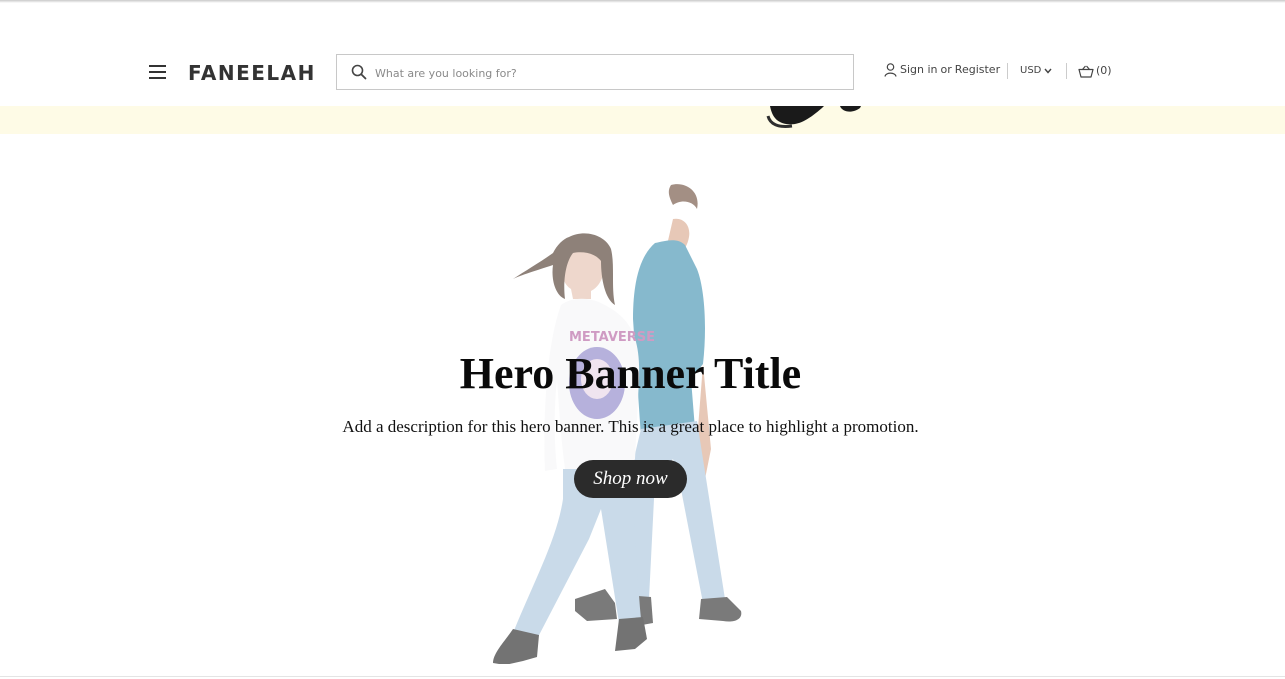 This screenshot has width=1285, height=679. I want to click on search-bar, so click(595, 72).